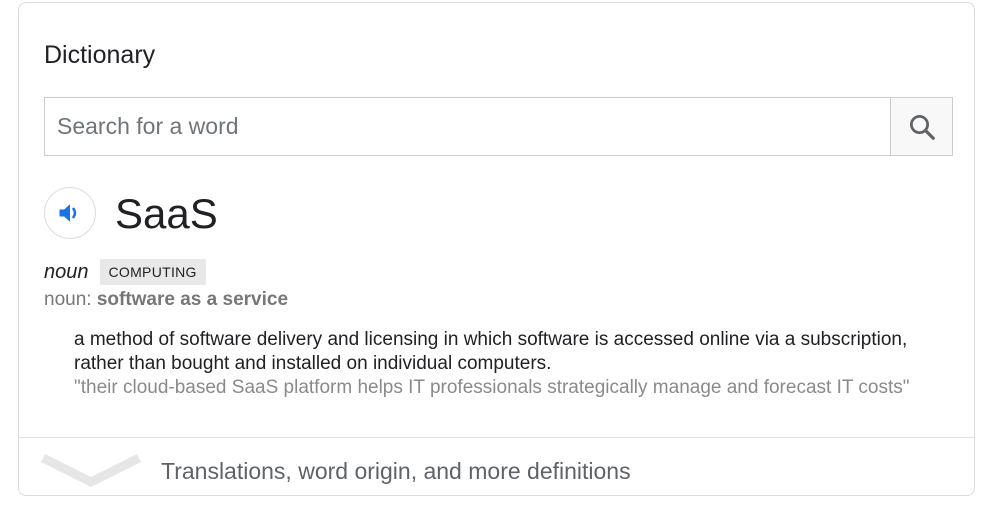  Describe the element at coordinates (152, 272) in the screenshot. I see `domain-tag: COMPUTING` at that location.